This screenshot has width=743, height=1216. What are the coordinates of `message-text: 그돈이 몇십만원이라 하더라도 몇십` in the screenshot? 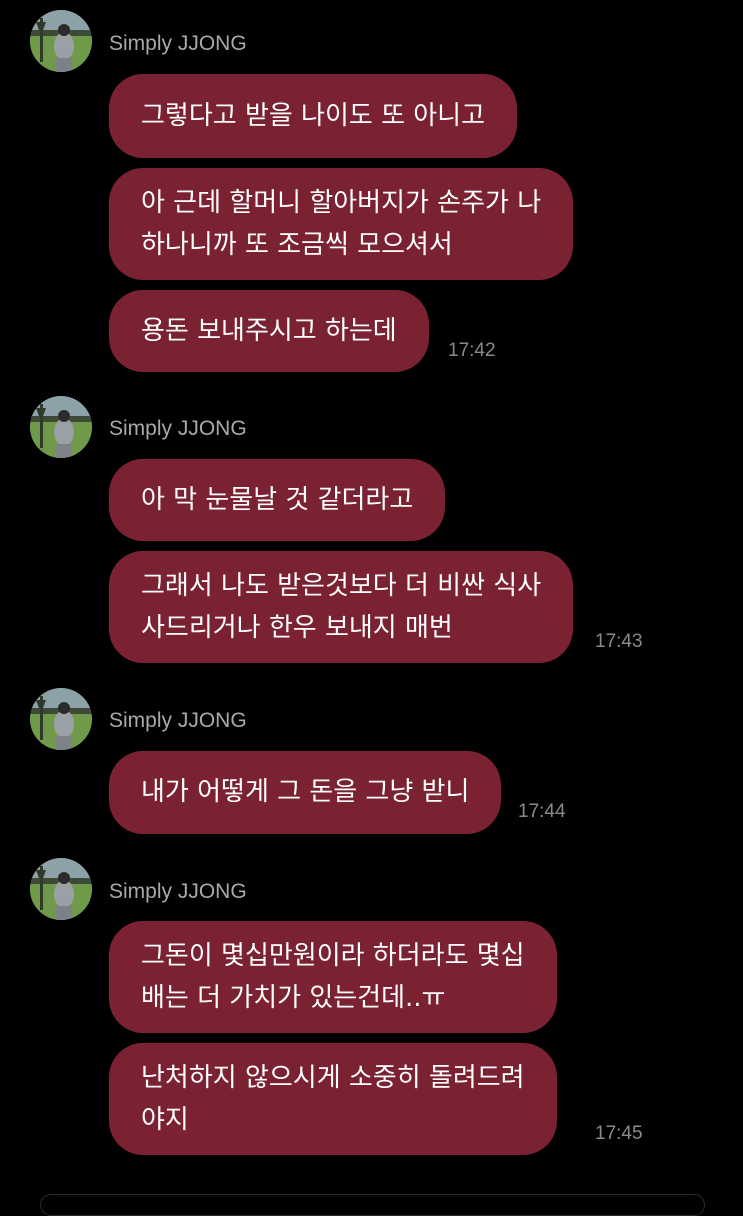 It's located at (333, 956).